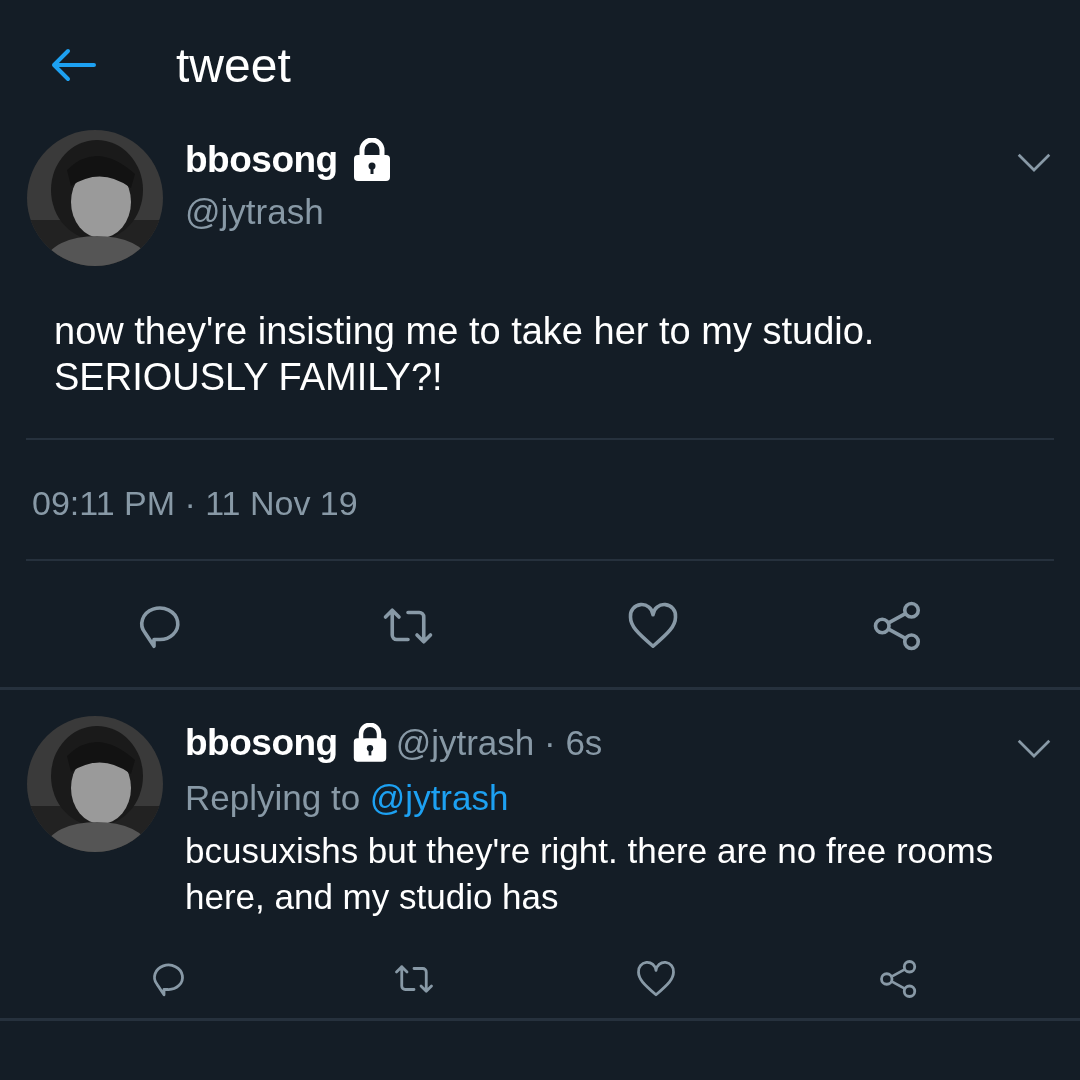 The width and height of the screenshot is (1080, 1080). Describe the element at coordinates (73, 65) in the screenshot. I see `back-arrow-icon` at that location.